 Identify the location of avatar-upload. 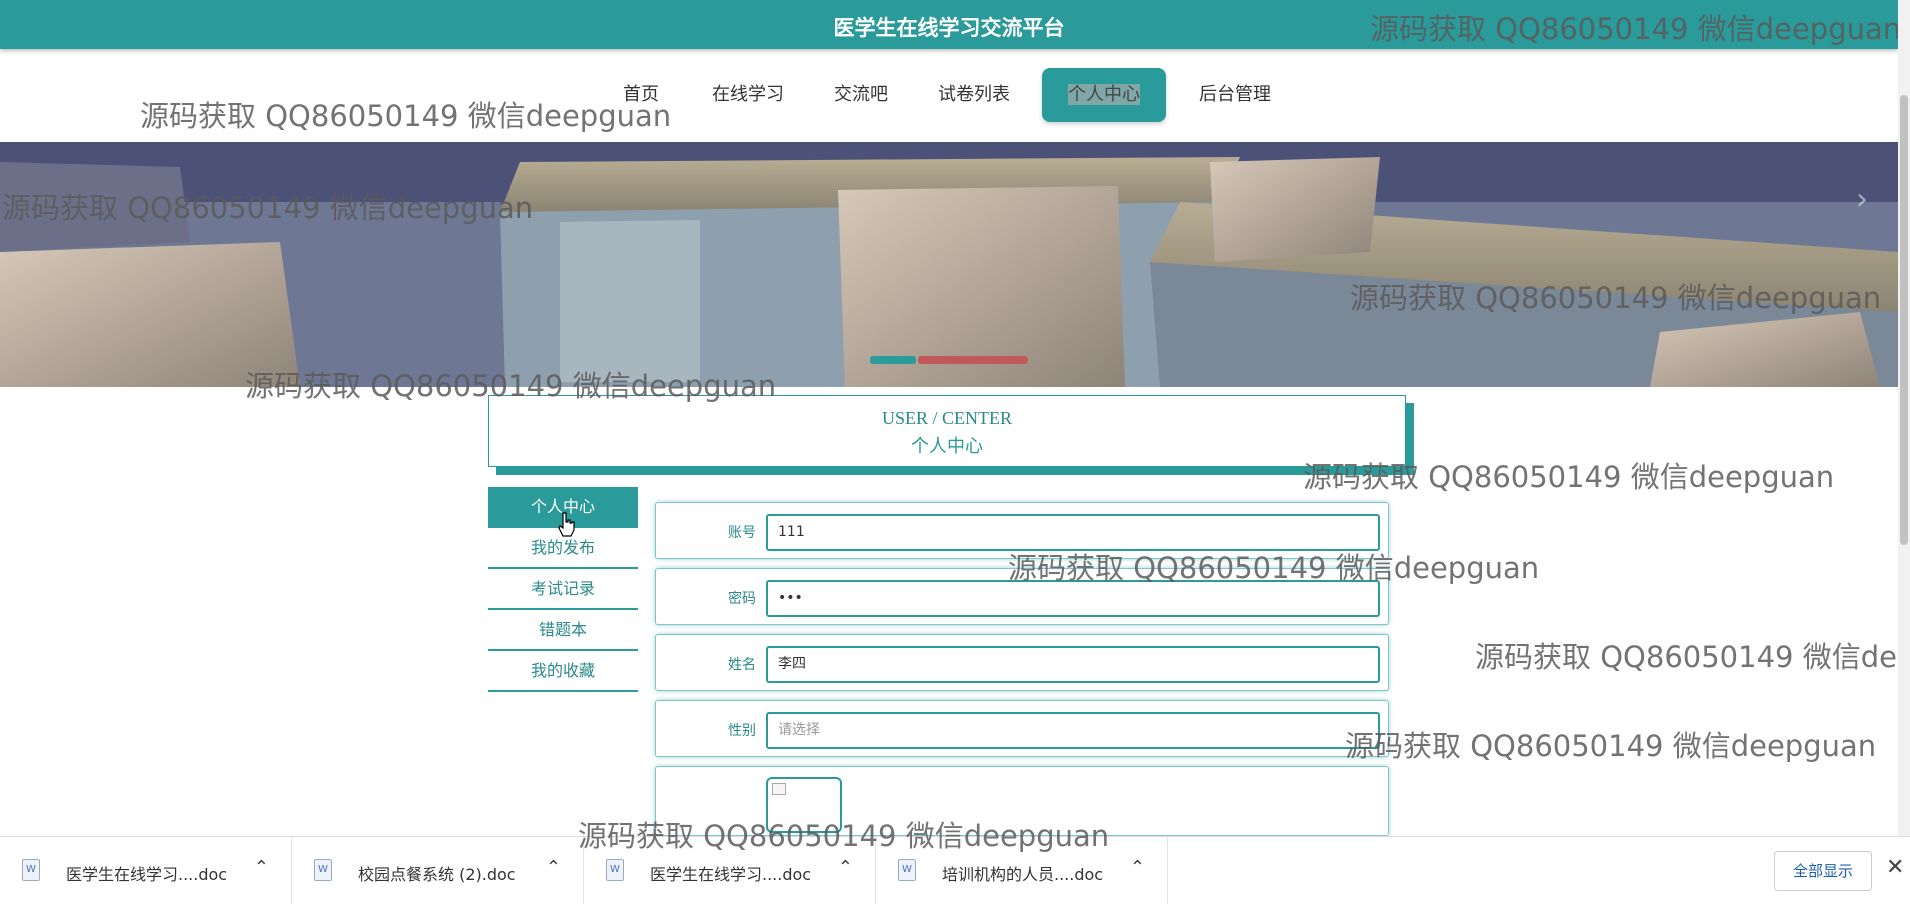
(804, 805).